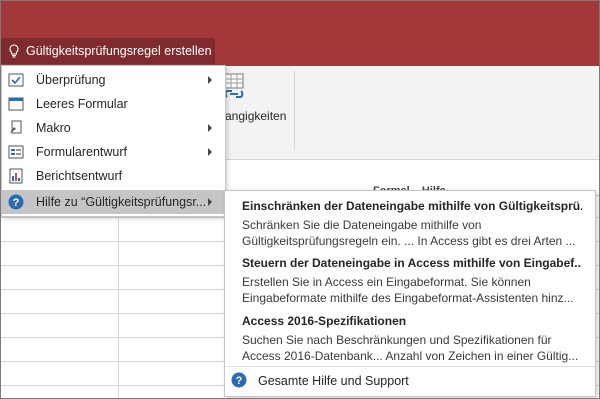 The width and height of the screenshot is (600, 399). Describe the element at coordinates (82, 104) in the screenshot. I see `menu-item-label: Leeres Formular` at that location.